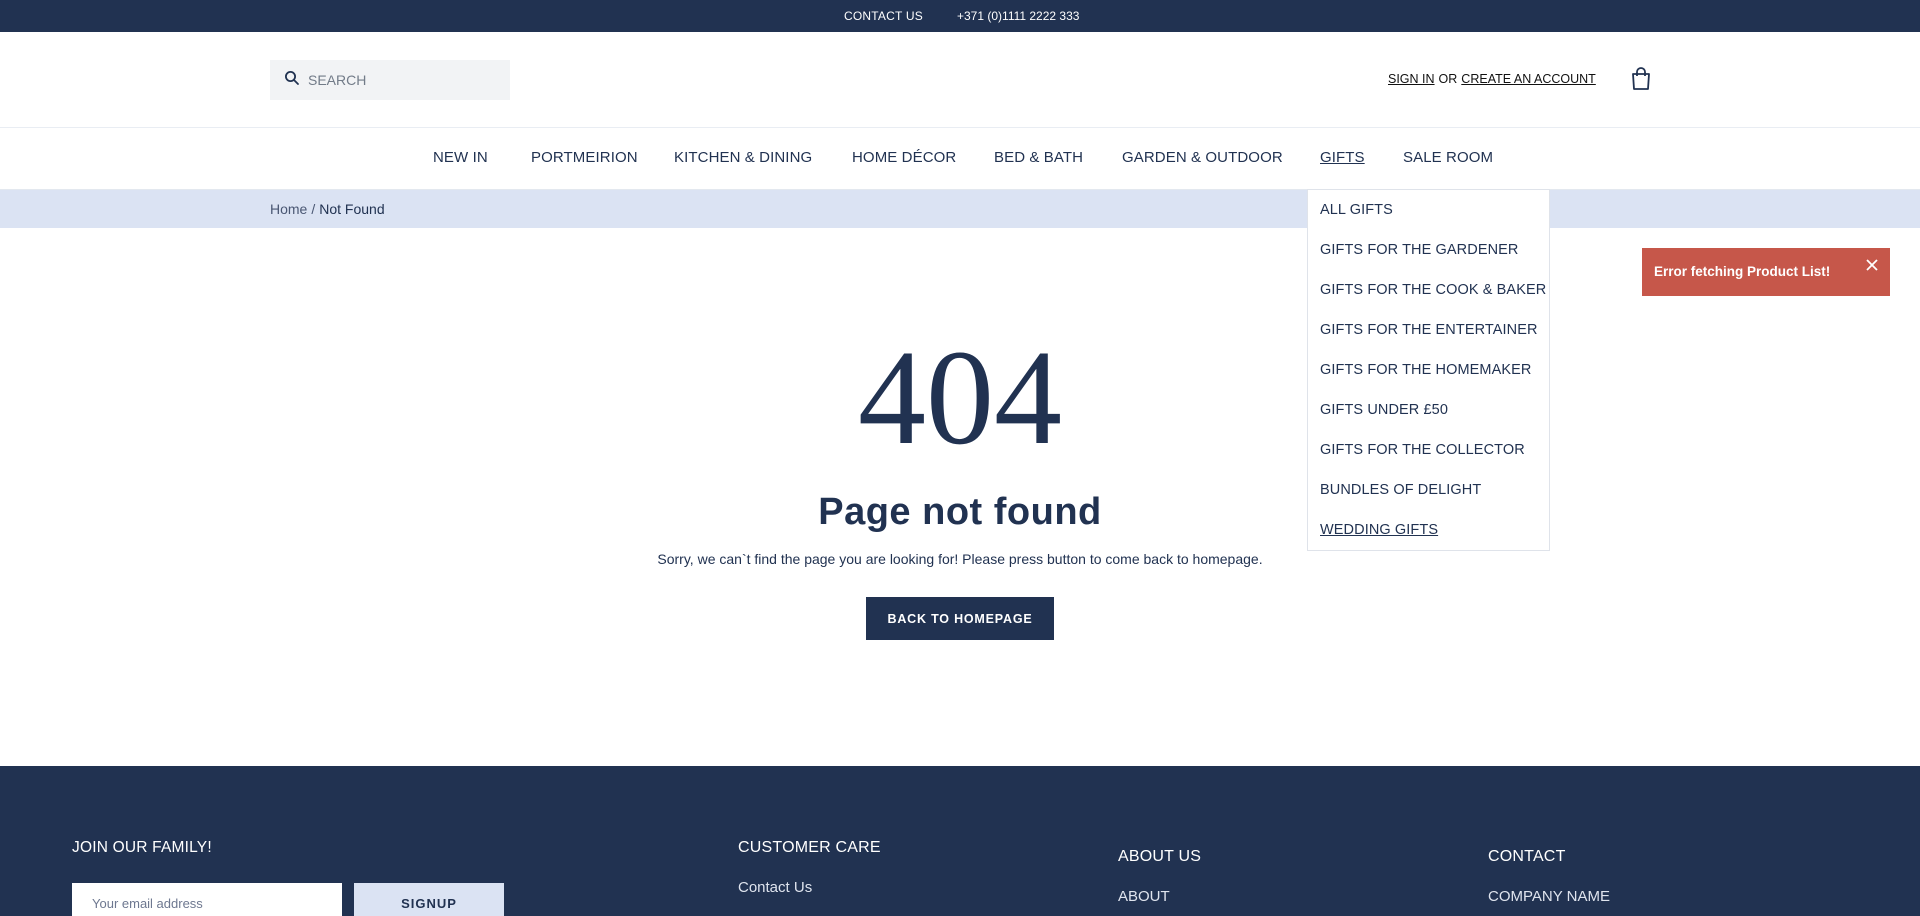 This screenshot has height=916, width=1920. Describe the element at coordinates (1144, 896) in the screenshot. I see `about-footer-link: ABOUT` at that location.